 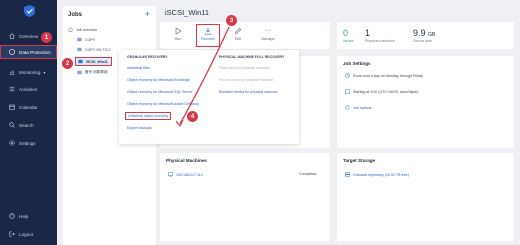 I want to click on physical-machines-label: Physical machines, so click(x=380, y=41).